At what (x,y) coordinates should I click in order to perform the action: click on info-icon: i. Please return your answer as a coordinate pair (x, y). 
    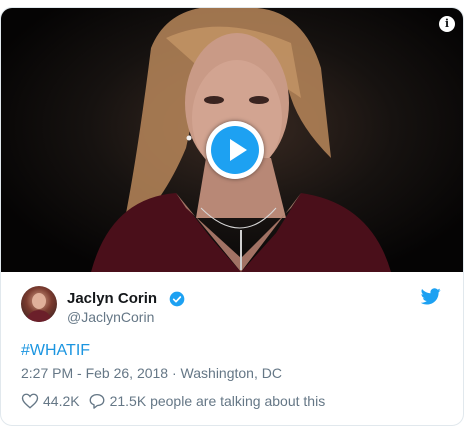
    Looking at the image, I should click on (447, 24).